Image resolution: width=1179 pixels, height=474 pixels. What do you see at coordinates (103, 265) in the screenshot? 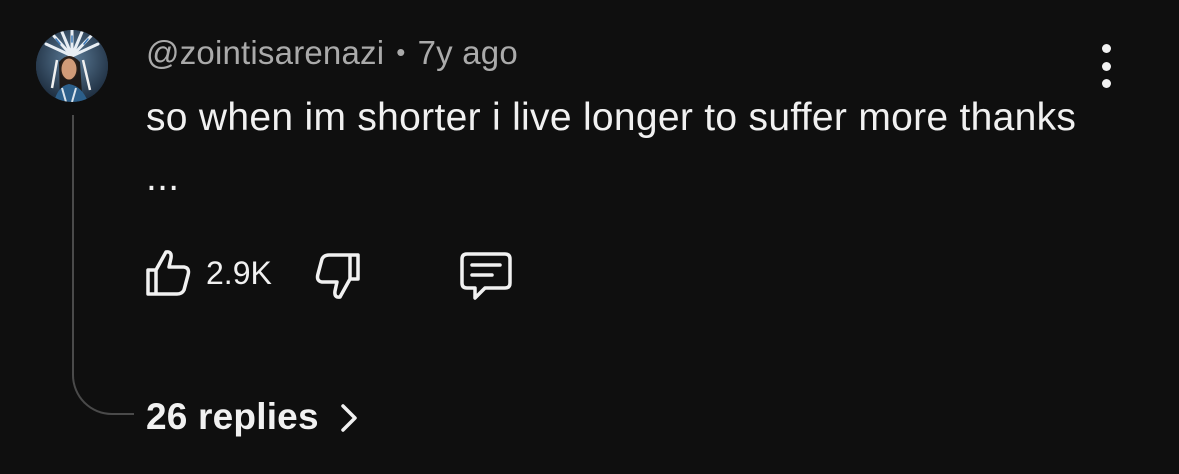
I see `thread-connector-line` at bounding box center [103, 265].